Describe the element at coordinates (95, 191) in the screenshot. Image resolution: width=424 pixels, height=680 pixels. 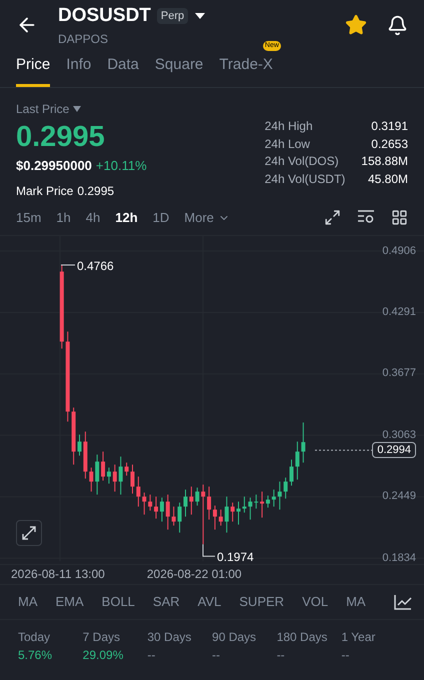
I see `mark-price-value: 0.2995` at that location.